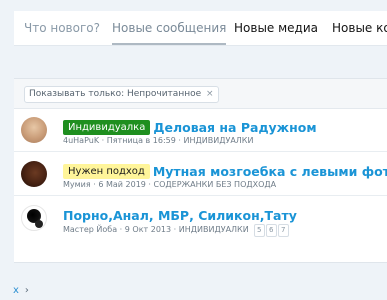  I want to click on thread-title-line: Порно,Анал, МБР, Силикон,Тату, so click(180, 214).